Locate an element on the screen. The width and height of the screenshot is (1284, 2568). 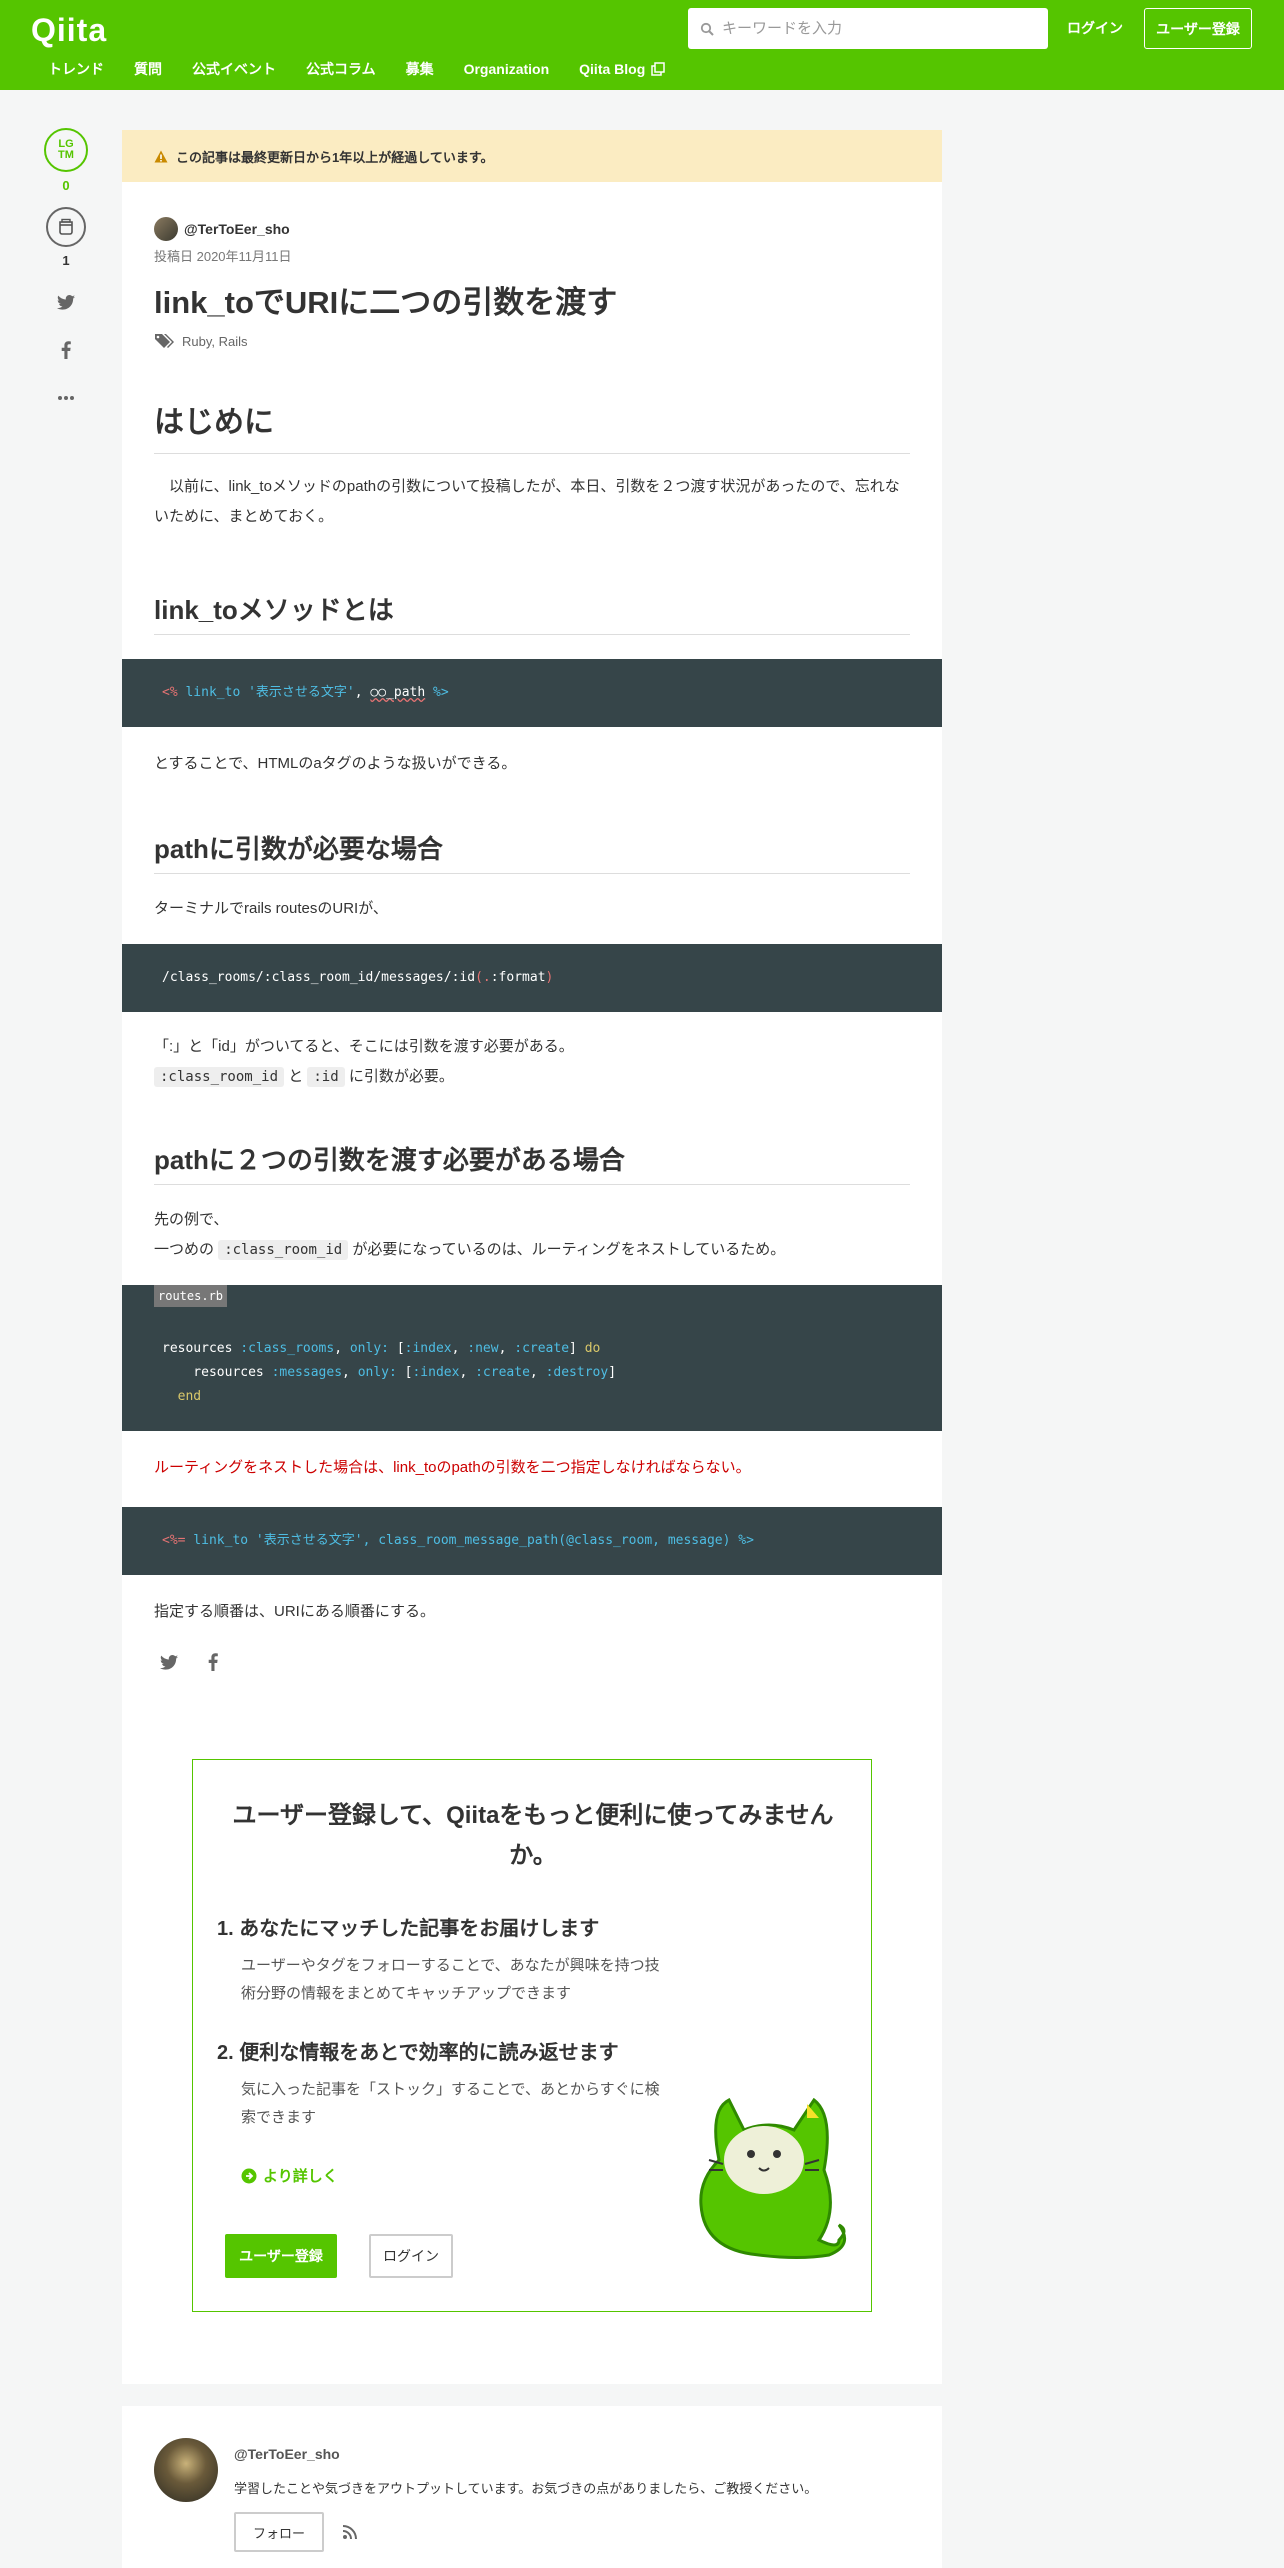
link-to-paragraph: とすることで、HTMLのaタグのような扱いができる。 is located at coordinates (335, 763).